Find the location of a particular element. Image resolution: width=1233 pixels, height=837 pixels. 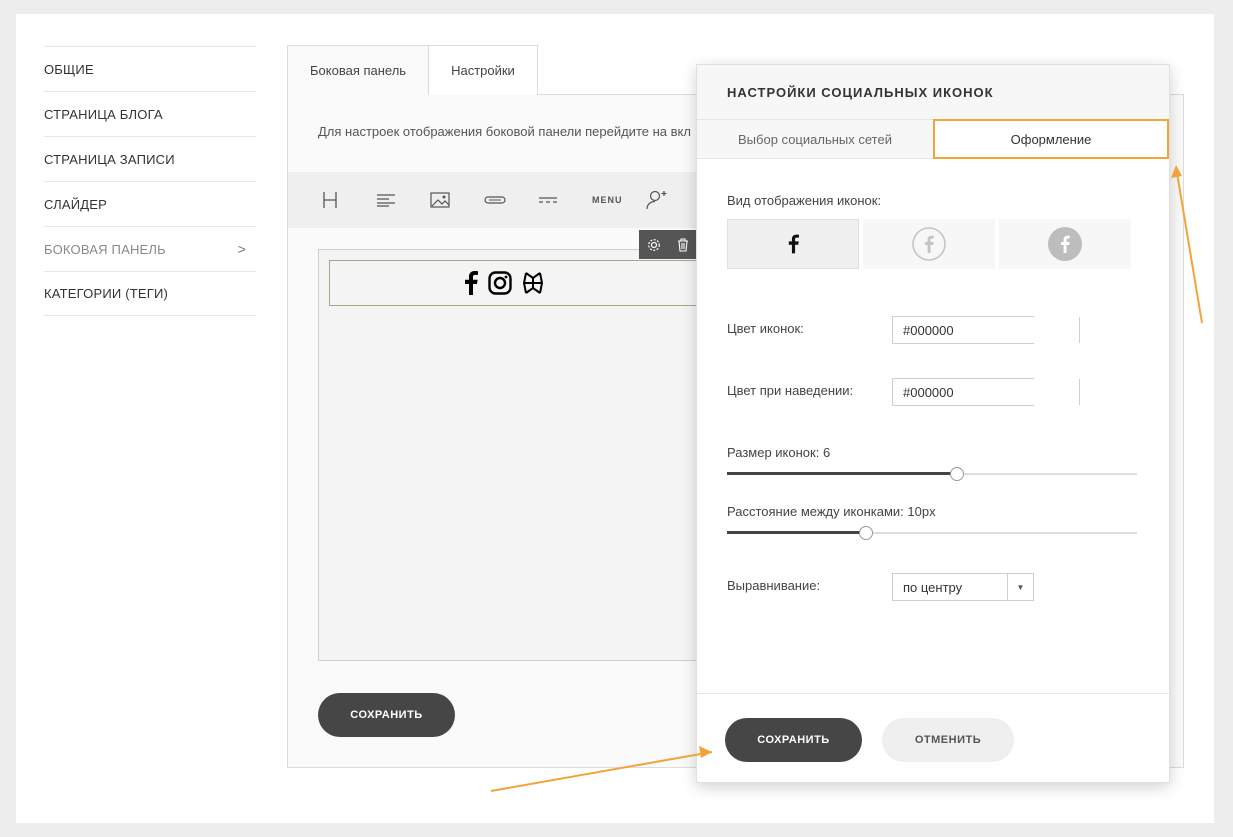

align-label: Выравнивание: is located at coordinates (774, 585).